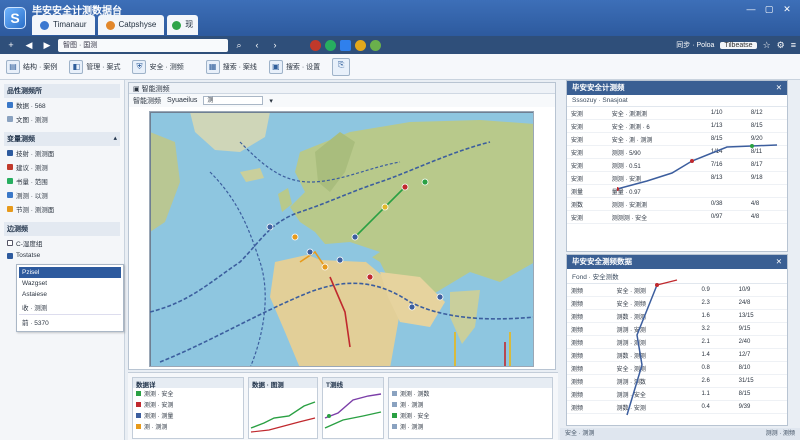 This screenshot has height=440, width=800. I want to click on extension-lime-icon, so click(375, 45).